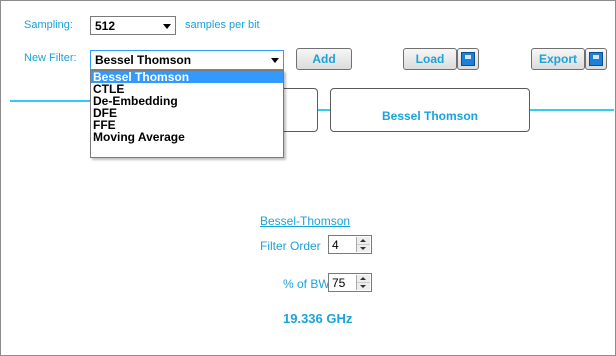 Image resolution: width=616 pixels, height=356 pixels. I want to click on sampling-label: Sampling:, so click(48, 25).